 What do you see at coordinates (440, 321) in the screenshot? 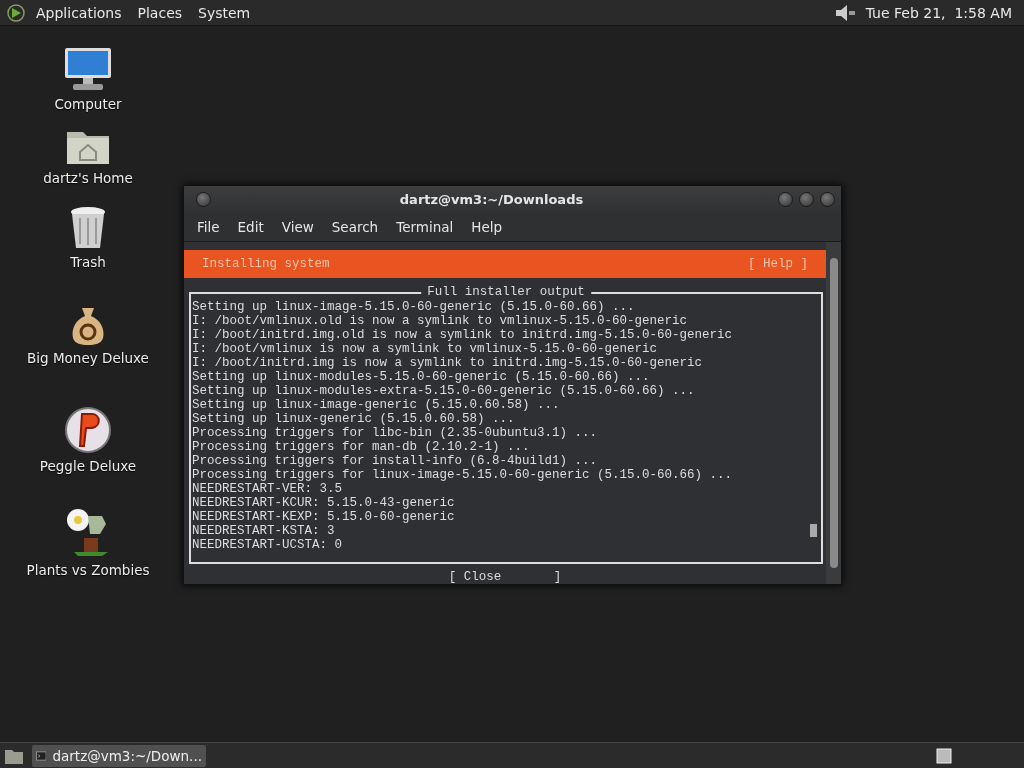
I see `output-line: I: /boot/vmlinux.old is now a symlink to vmlinux-5.15.0-60-generic` at bounding box center [440, 321].